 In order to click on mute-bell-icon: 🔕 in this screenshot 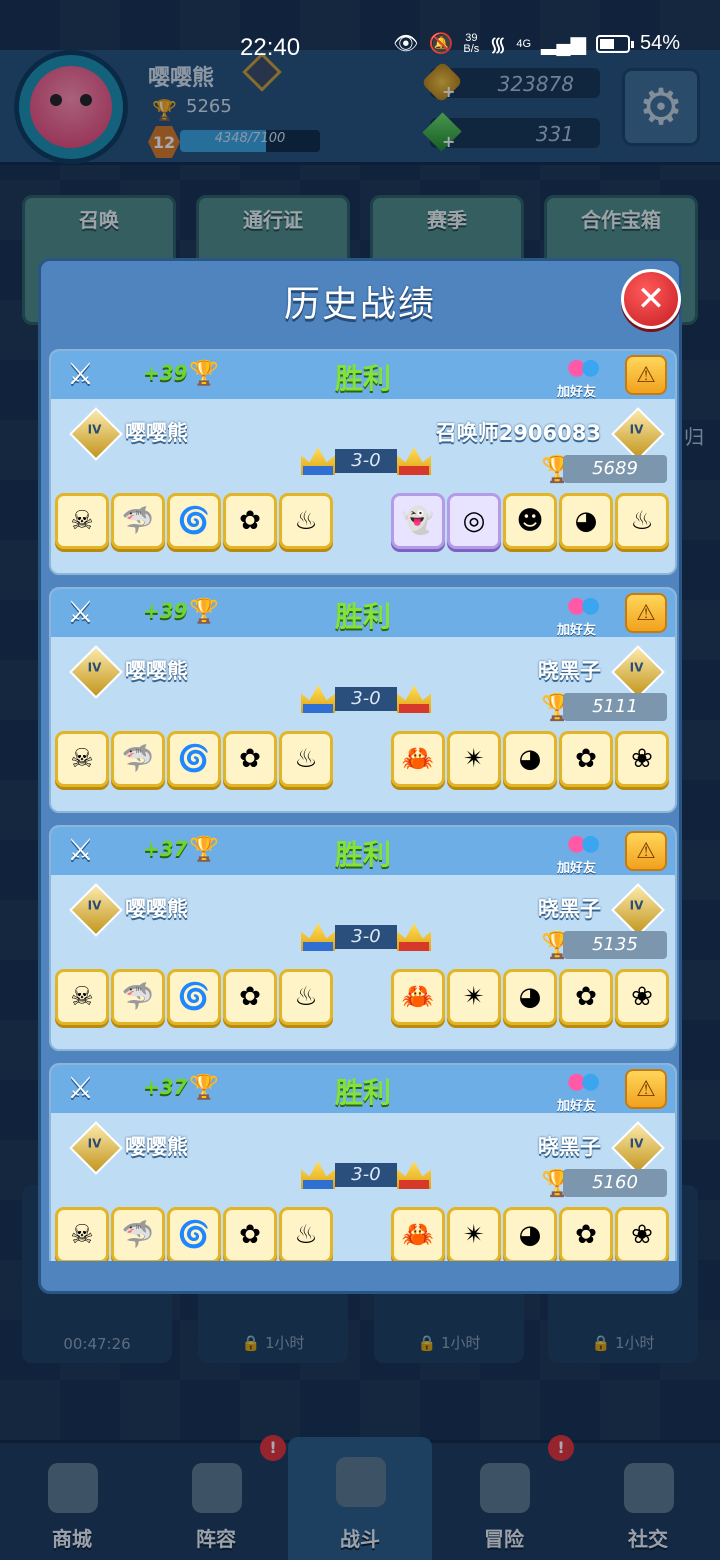, I will do `click(441, 44)`.